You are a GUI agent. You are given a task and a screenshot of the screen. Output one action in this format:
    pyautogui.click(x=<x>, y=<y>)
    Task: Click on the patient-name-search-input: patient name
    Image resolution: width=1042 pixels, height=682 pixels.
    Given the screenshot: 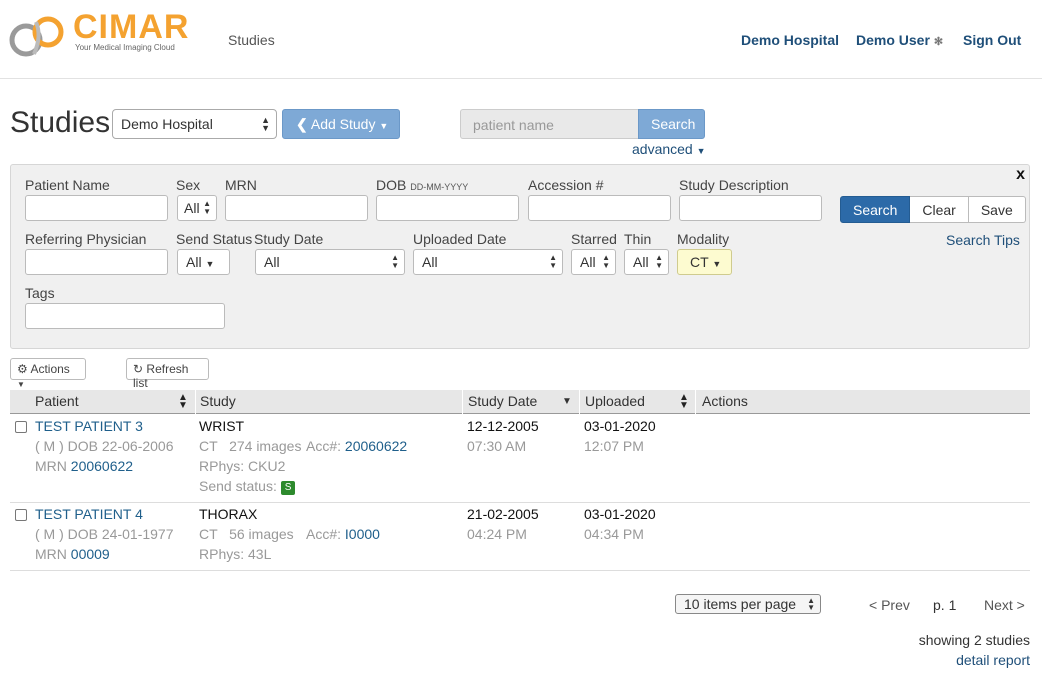 What is the action you would take?
    pyautogui.click(x=550, y=124)
    